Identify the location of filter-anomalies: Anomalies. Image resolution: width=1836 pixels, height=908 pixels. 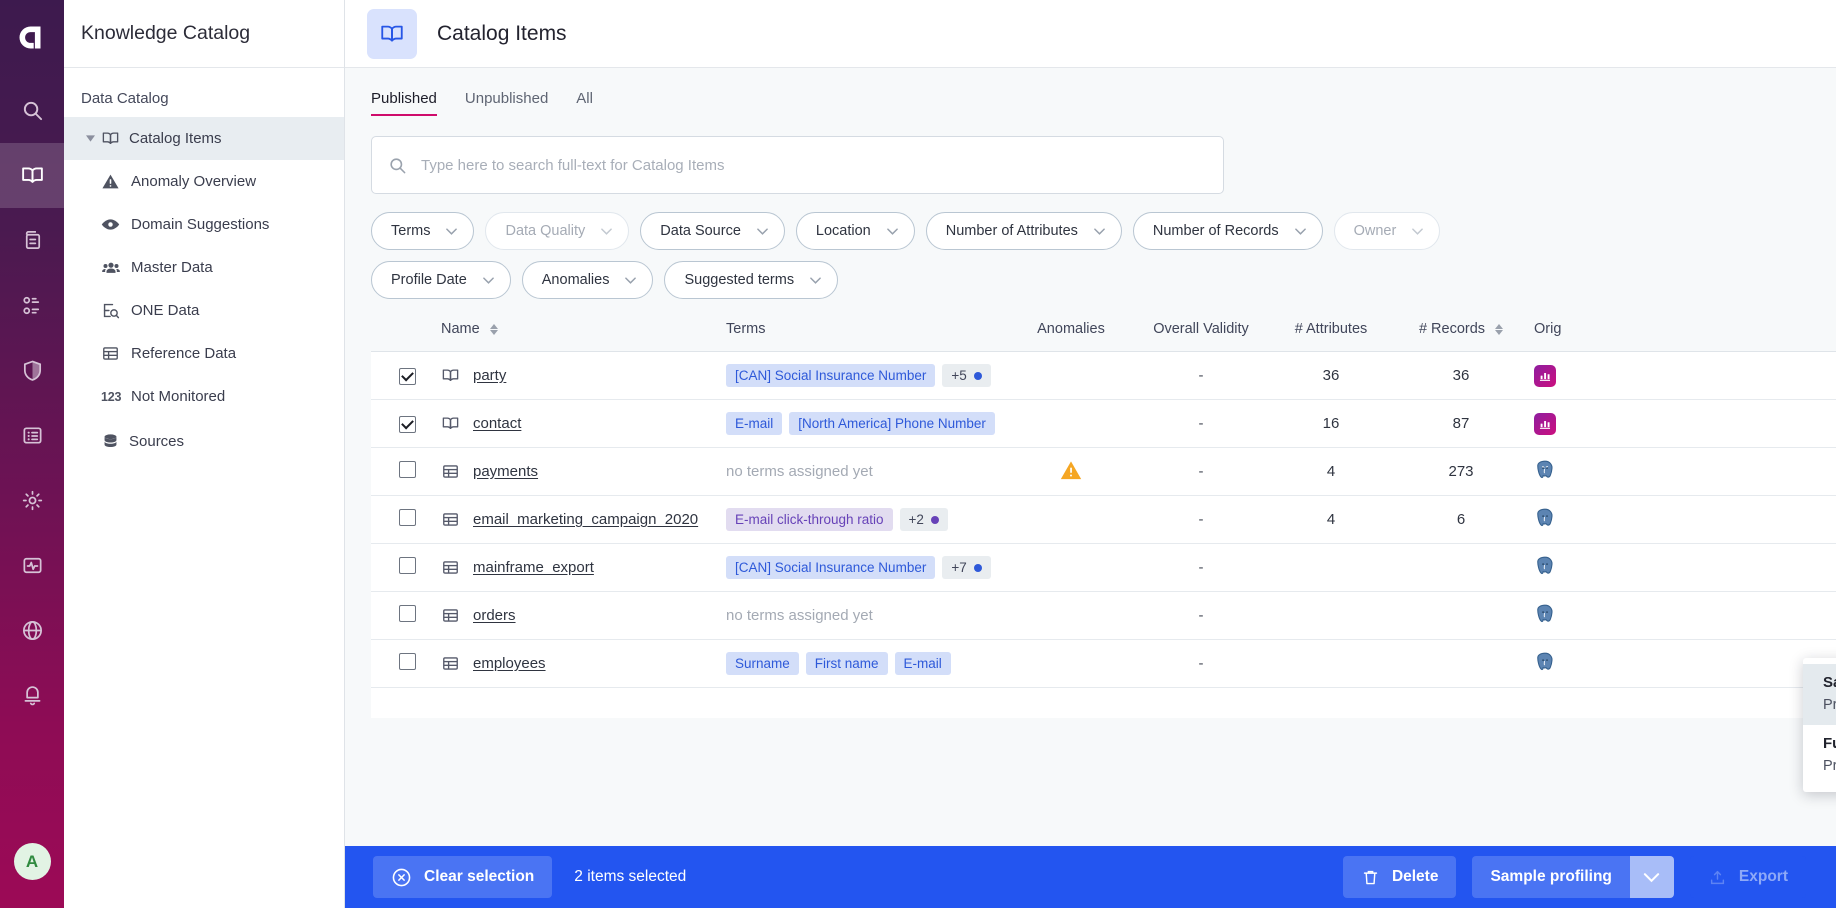
(587, 280).